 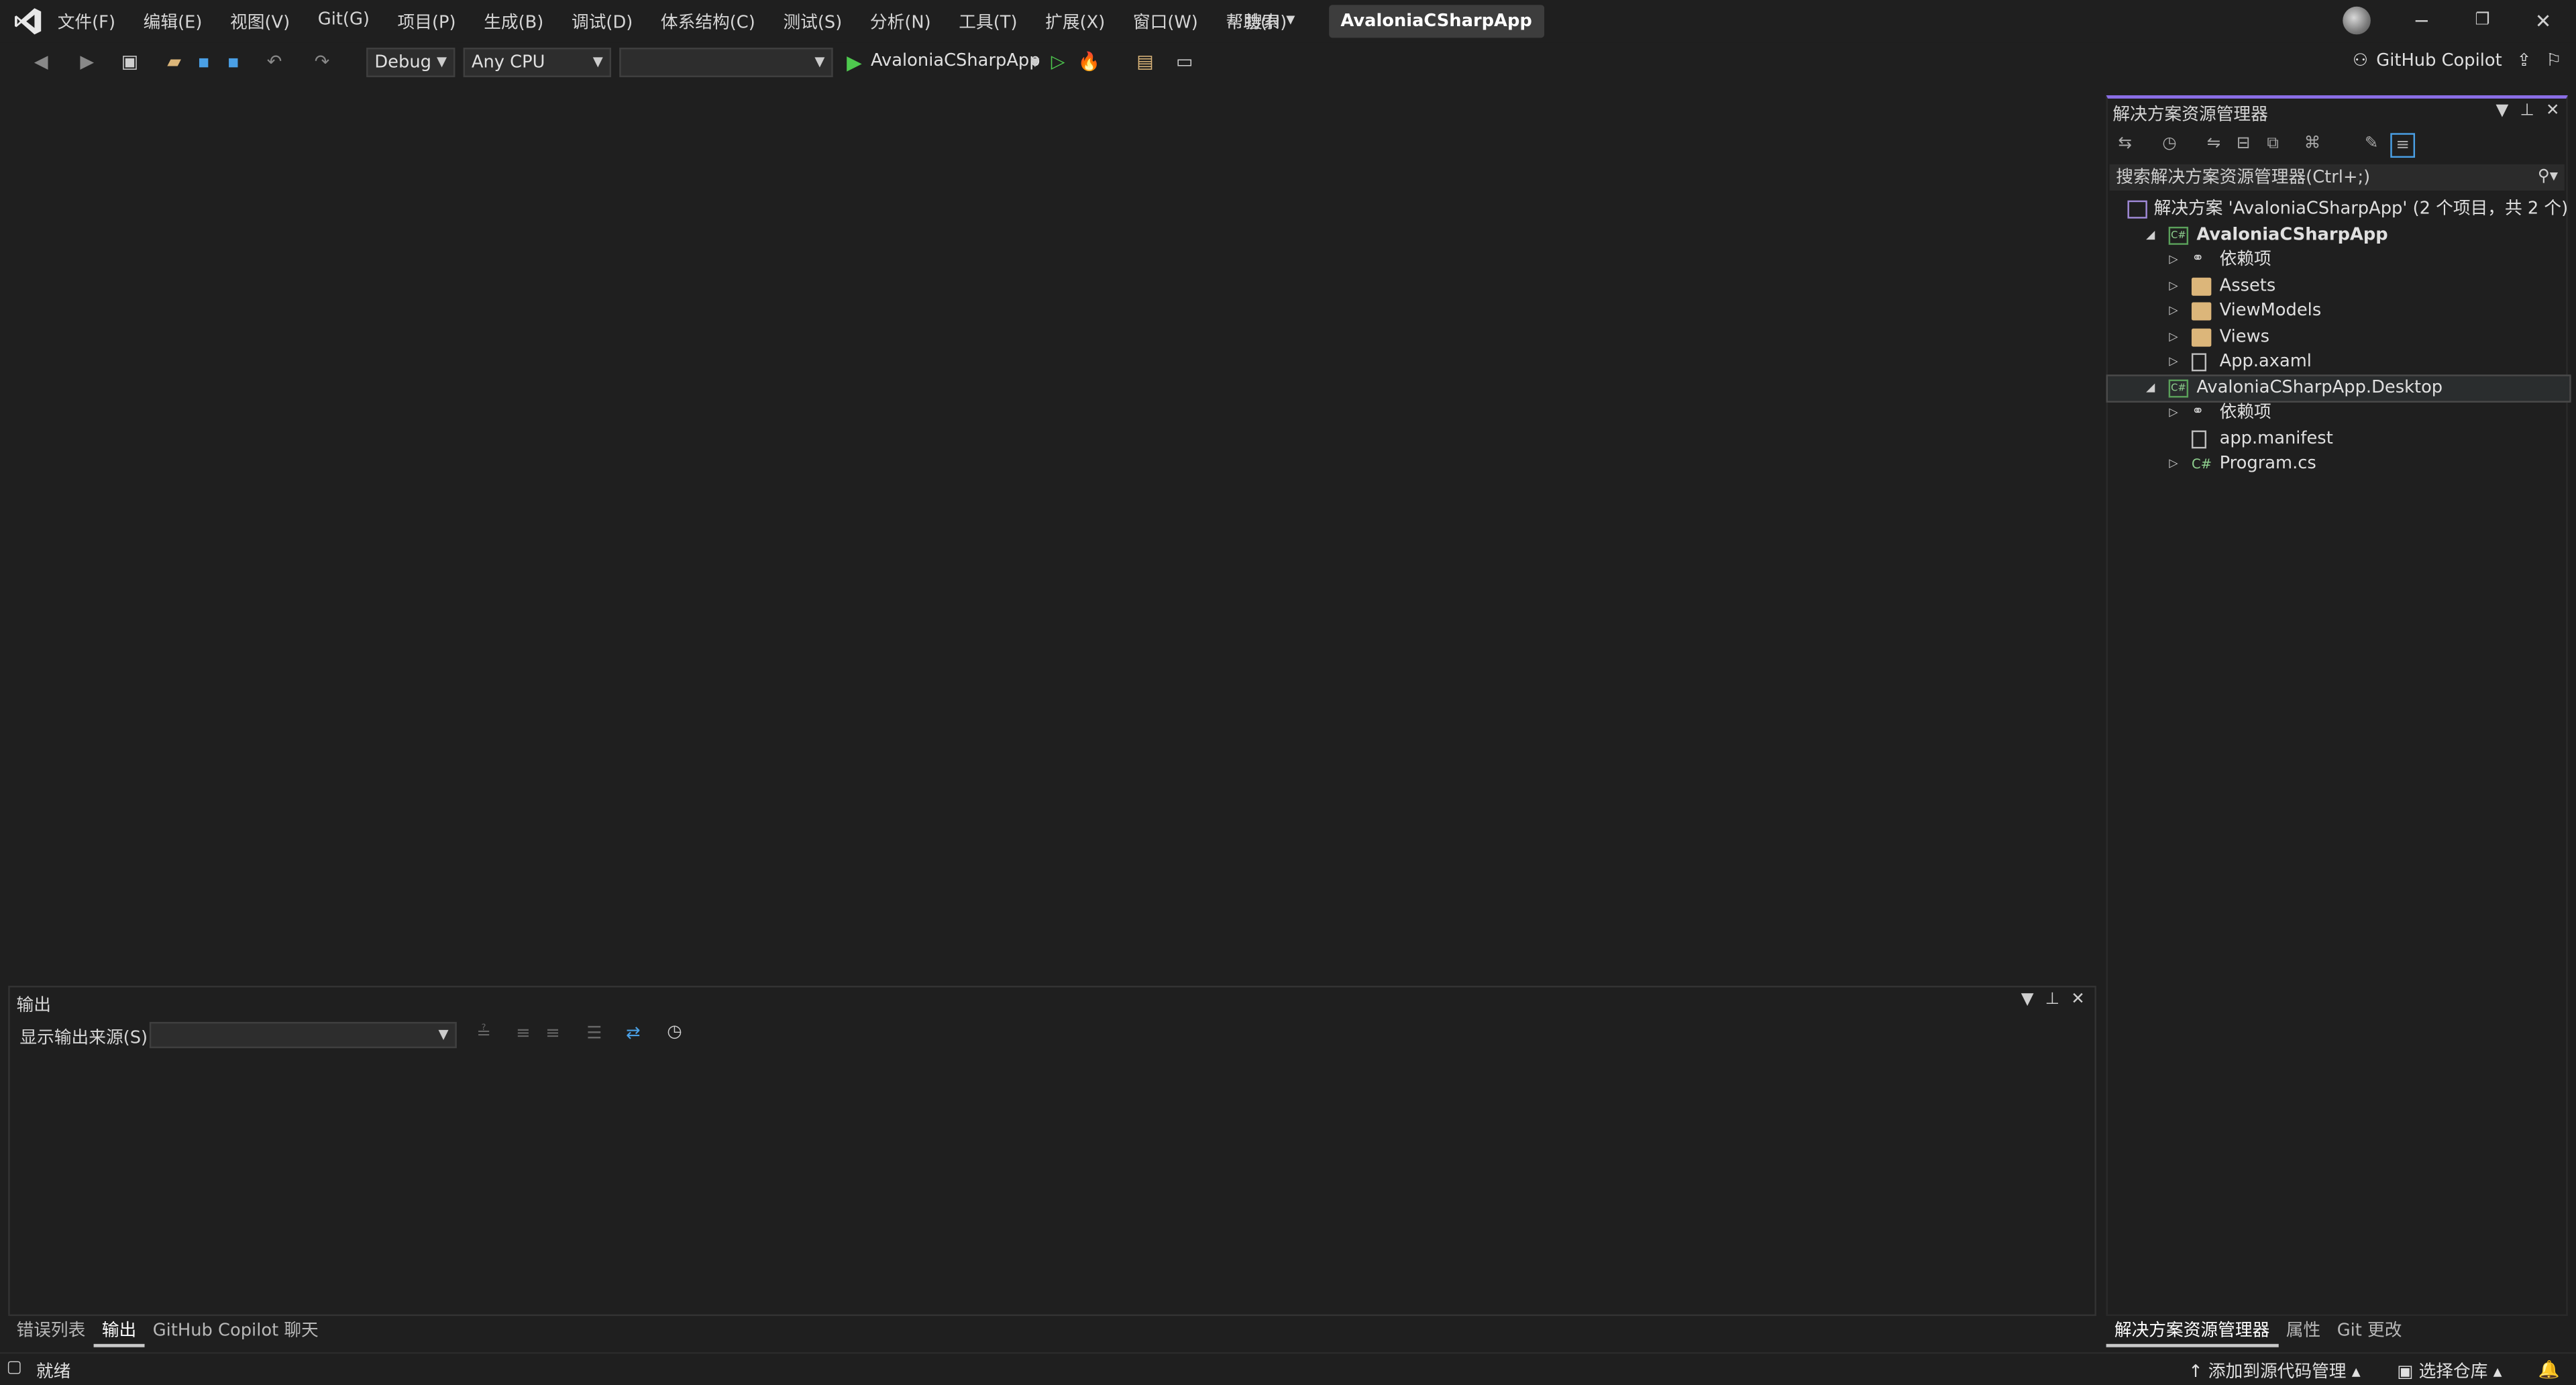 What do you see at coordinates (344, 22) in the screenshot?
I see `menu-item: Git(G)` at bounding box center [344, 22].